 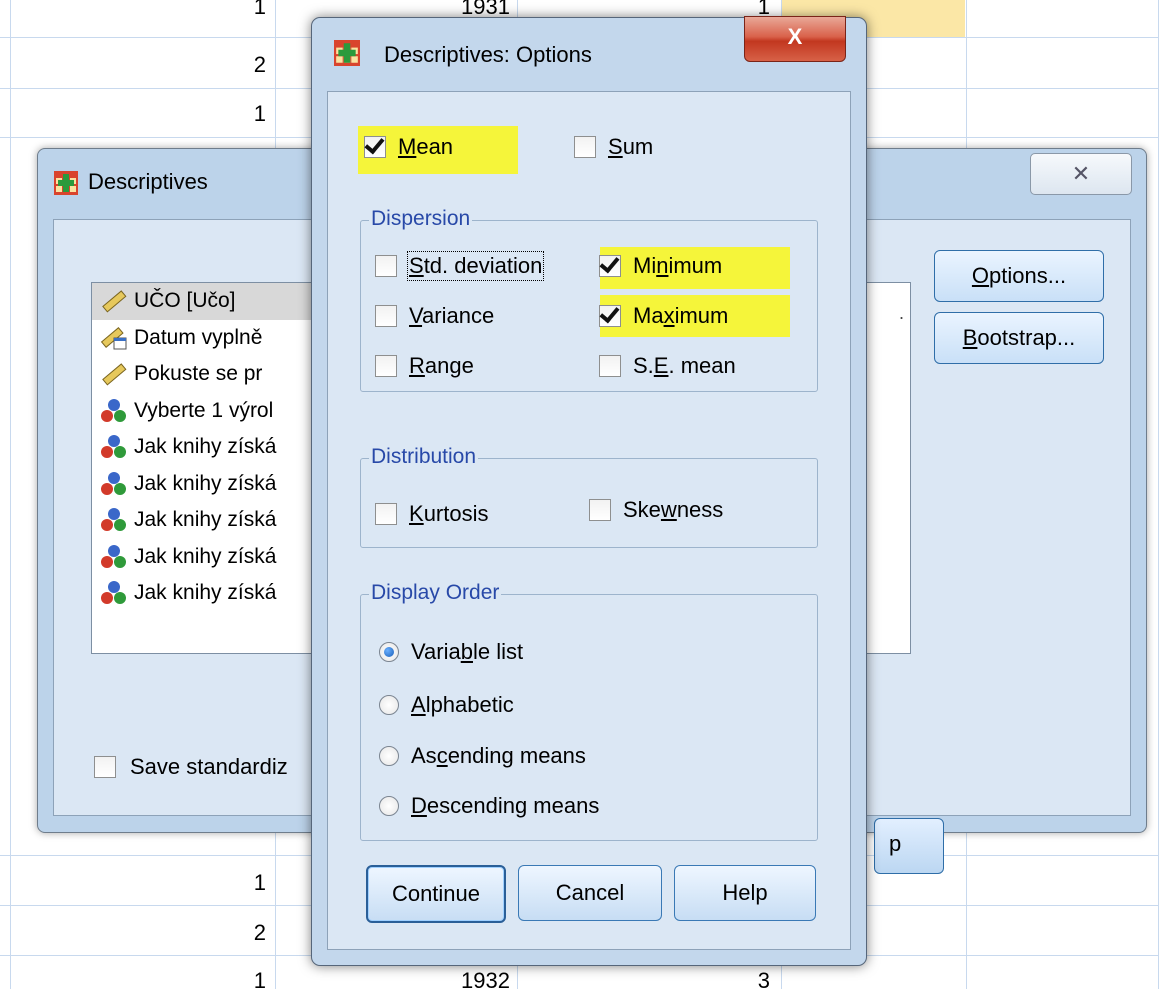 What do you see at coordinates (148, 181) in the screenshot?
I see `dialog-title: Descriptives` at bounding box center [148, 181].